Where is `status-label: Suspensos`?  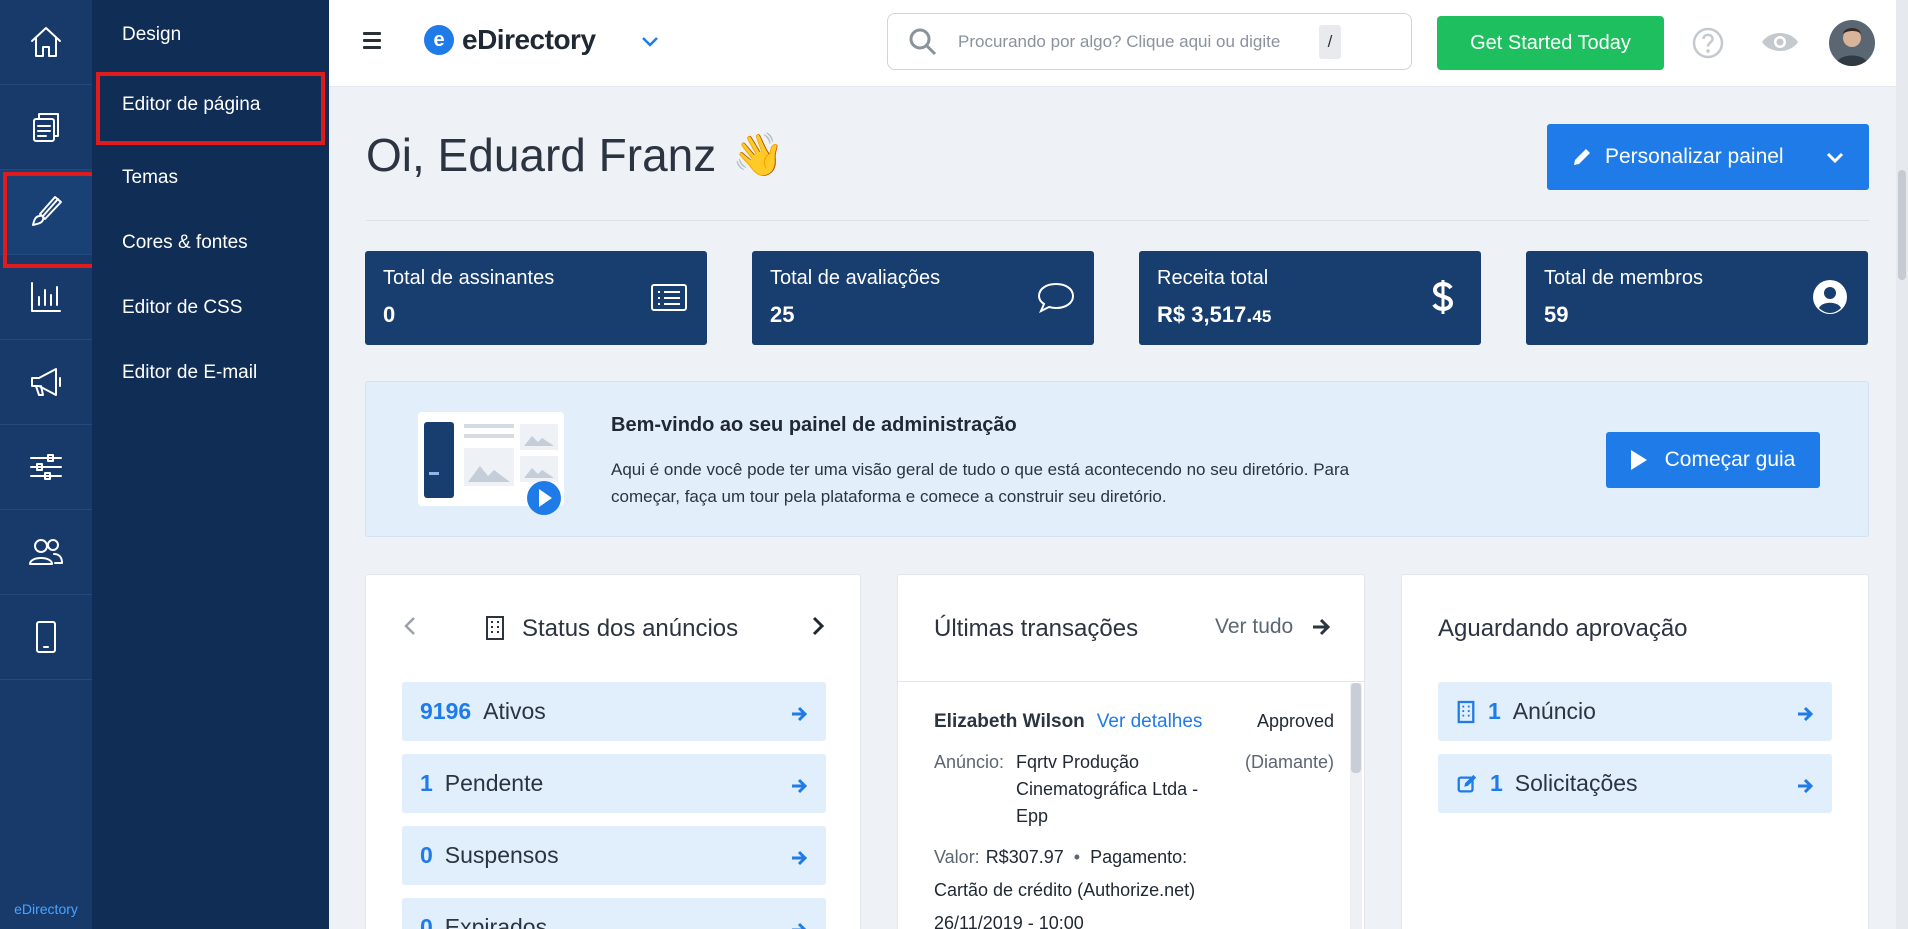 status-label: Suspensos is located at coordinates (501, 855).